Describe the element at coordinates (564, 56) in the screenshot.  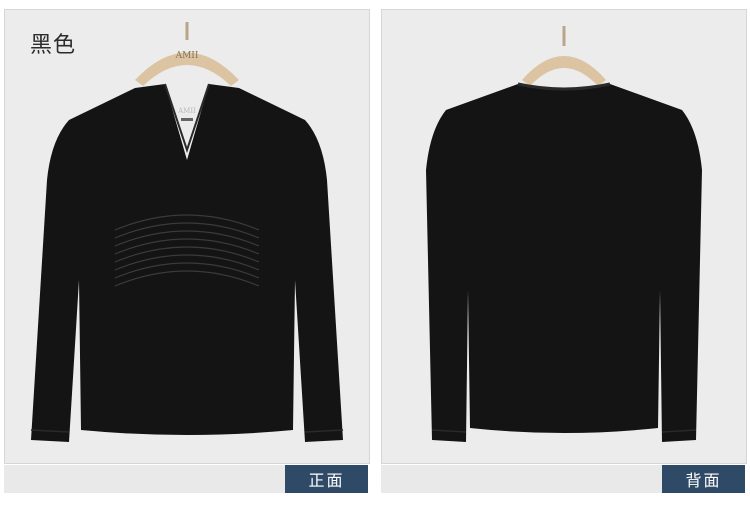
I see `hanger-back` at that location.